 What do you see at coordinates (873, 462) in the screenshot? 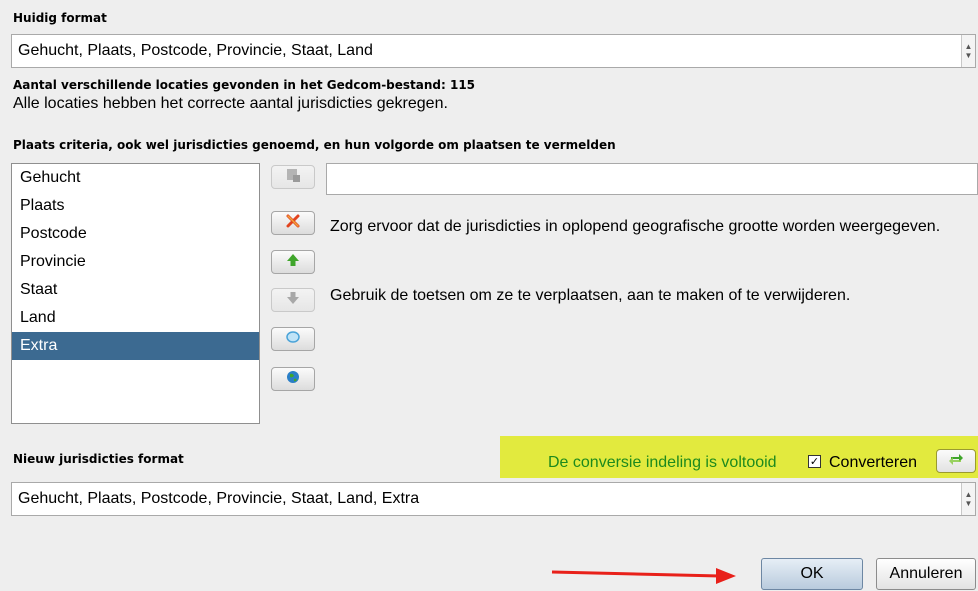
I see `convert-checkbox-label: Converteren` at bounding box center [873, 462].